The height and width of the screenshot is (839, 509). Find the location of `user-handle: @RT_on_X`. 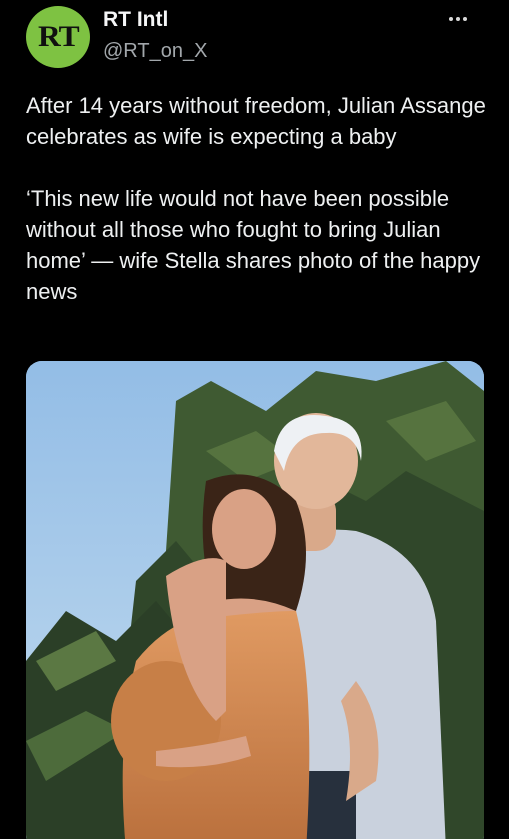

user-handle: @RT_on_X is located at coordinates (155, 51).